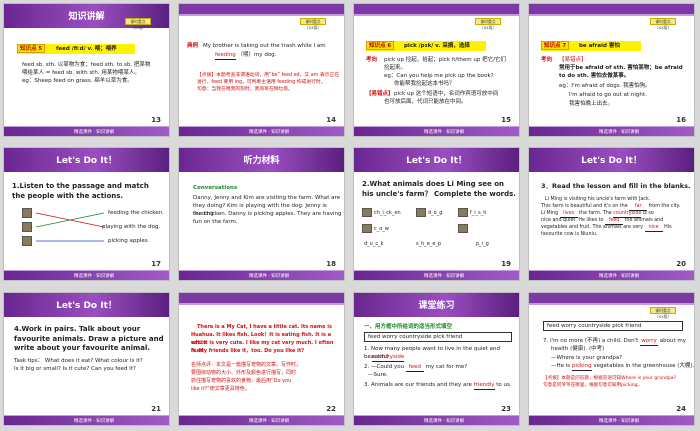 The width and height of the screenshot is (700, 431). I want to click on question-line: 2. —Could you, so click(384, 367).